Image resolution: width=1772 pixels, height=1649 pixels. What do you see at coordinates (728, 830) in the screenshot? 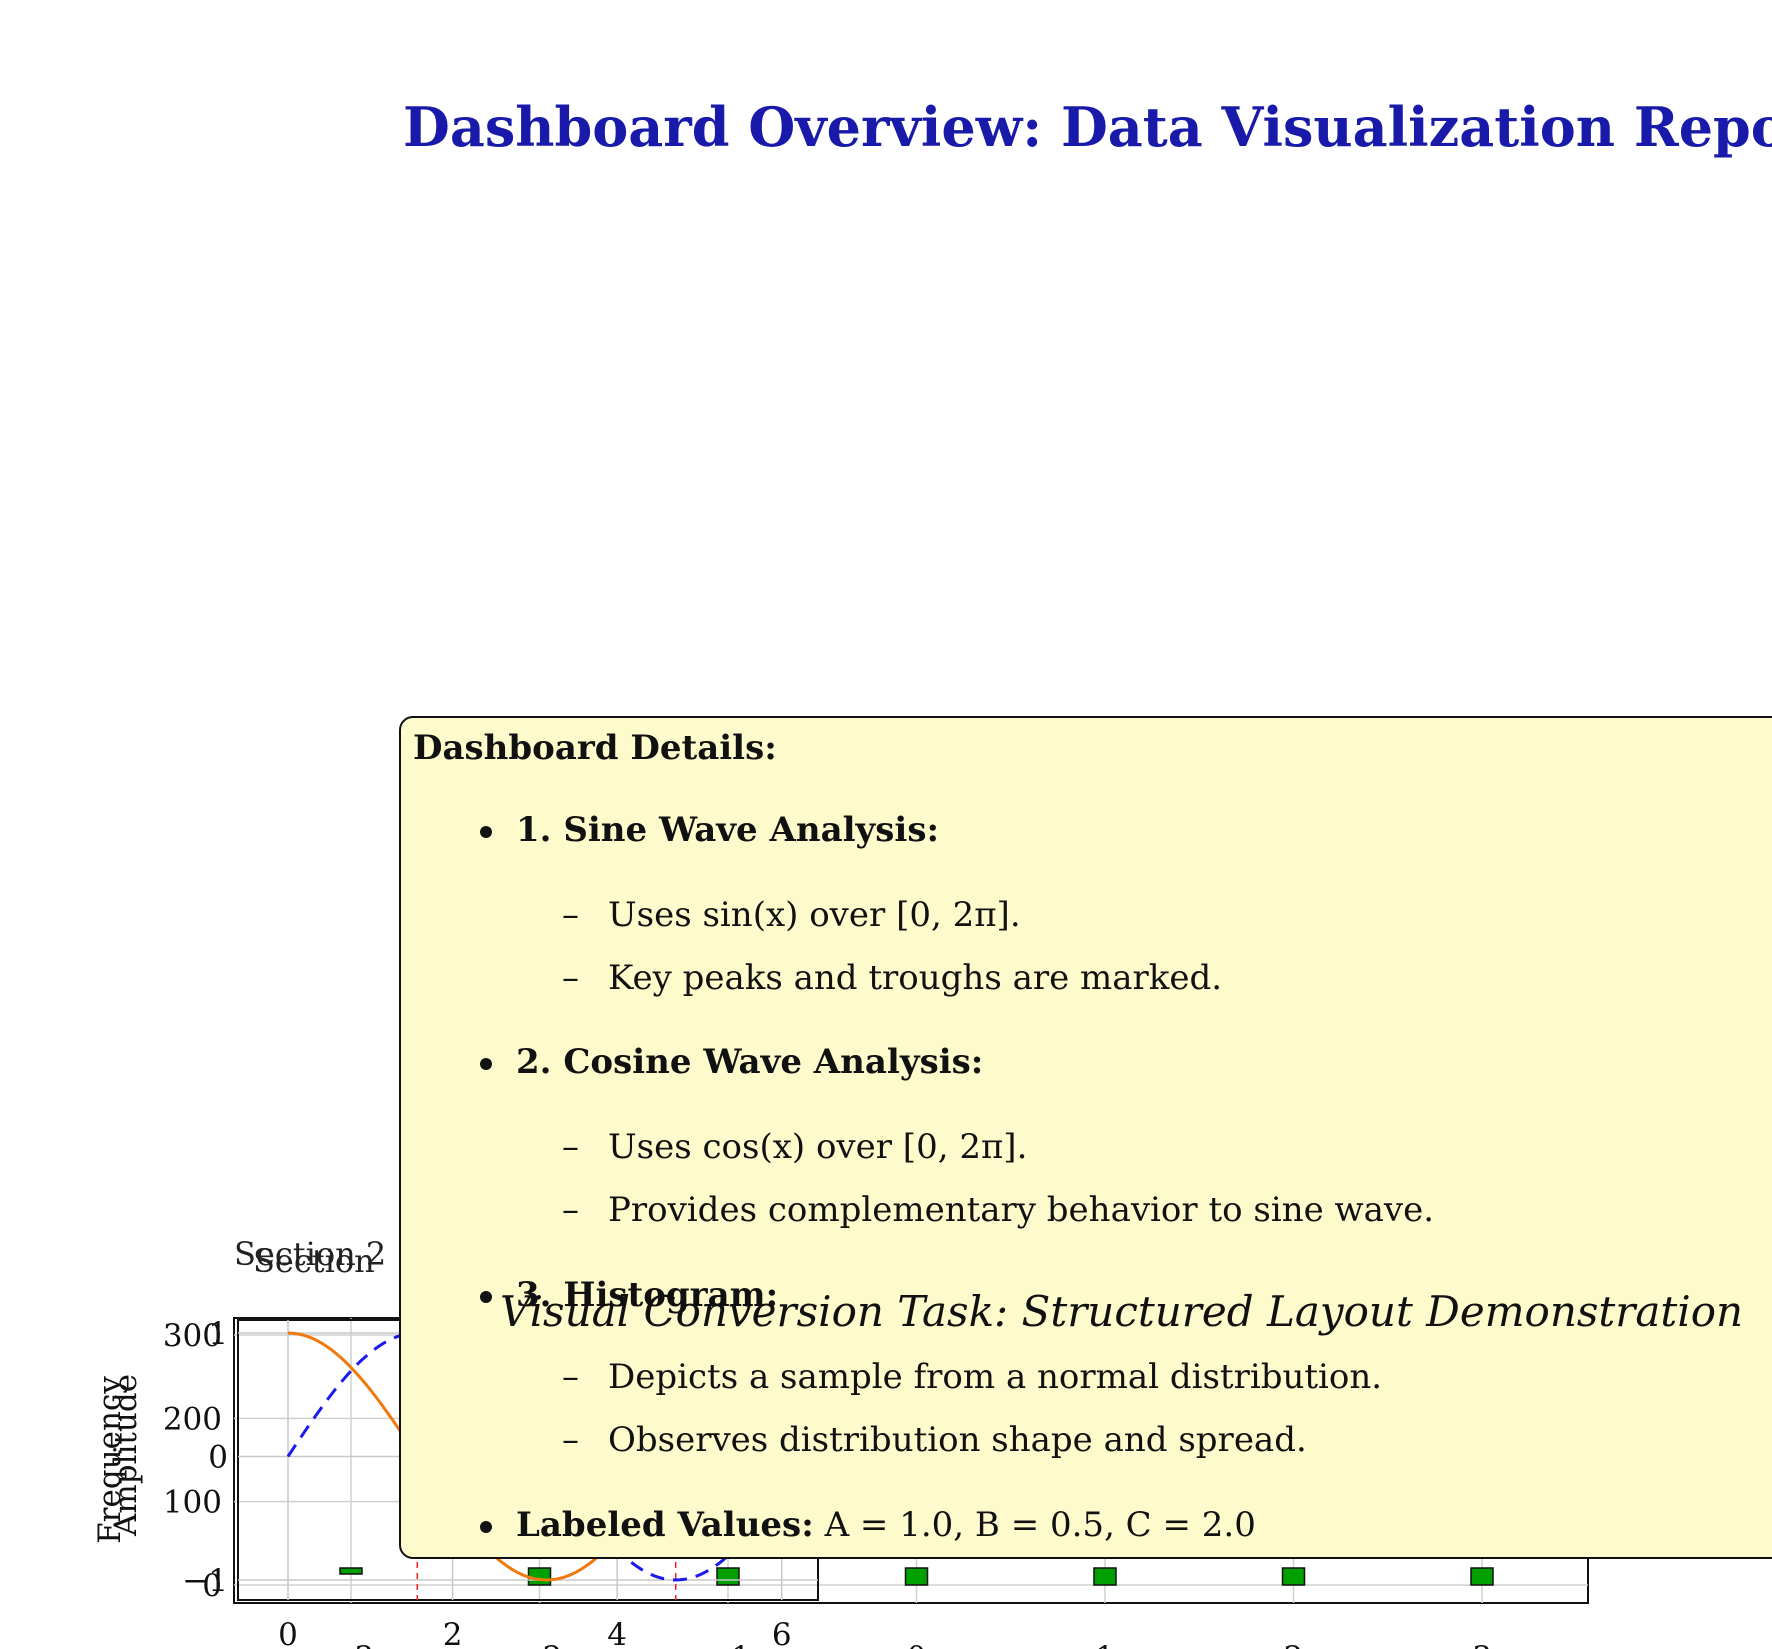
I see `details-item-label: 1. Sine Wave Analysis:` at bounding box center [728, 830].